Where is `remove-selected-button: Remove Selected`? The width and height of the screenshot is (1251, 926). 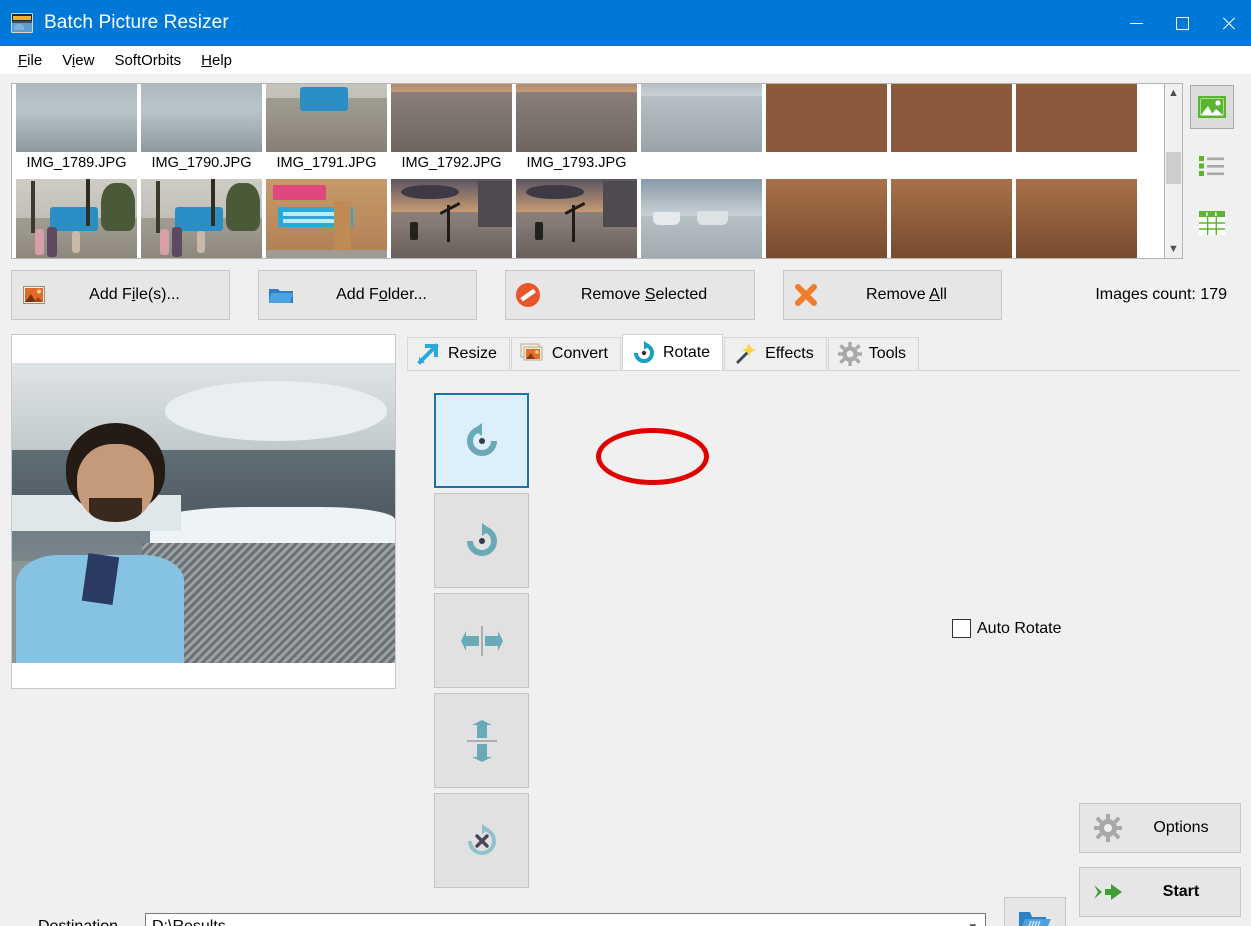
remove-selected-button: Remove Selected is located at coordinates (630, 295).